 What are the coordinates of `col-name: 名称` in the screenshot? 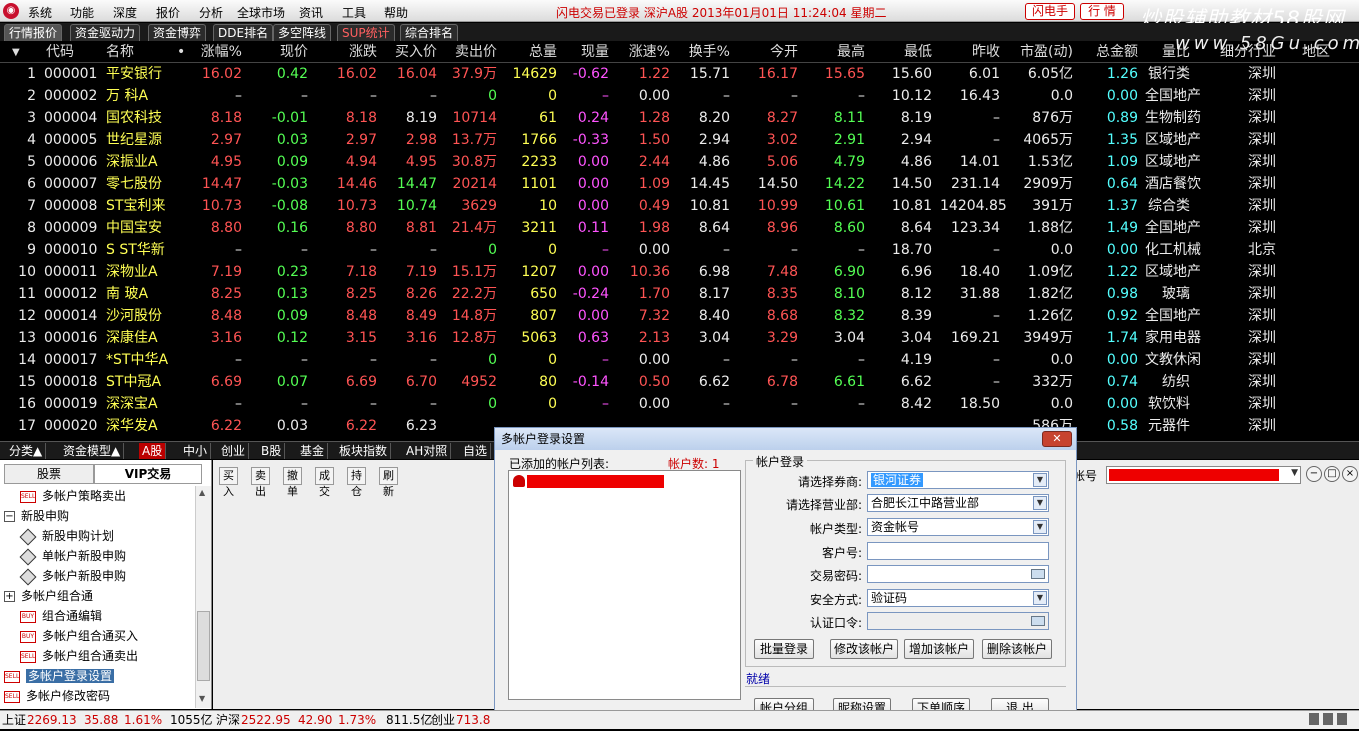 It's located at (120, 52).